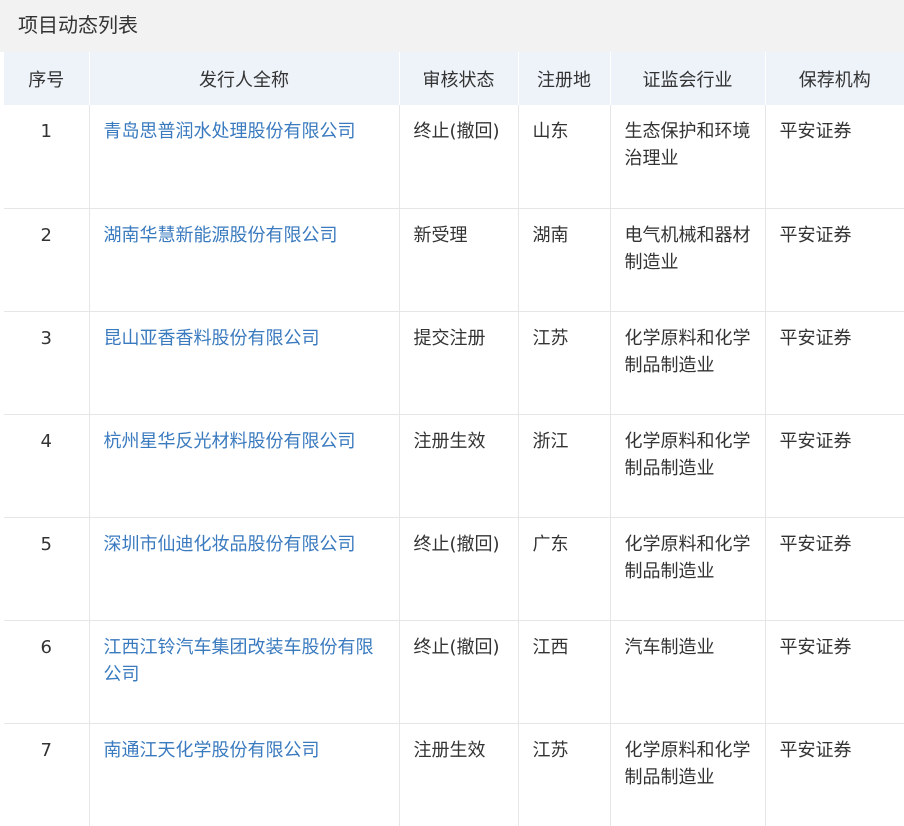 This screenshot has width=904, height=826. What do you see at coordinates (564, 78) in the screenshot?
I see `column-header-registered-place: 注册地` at bounding box center [564, 78].